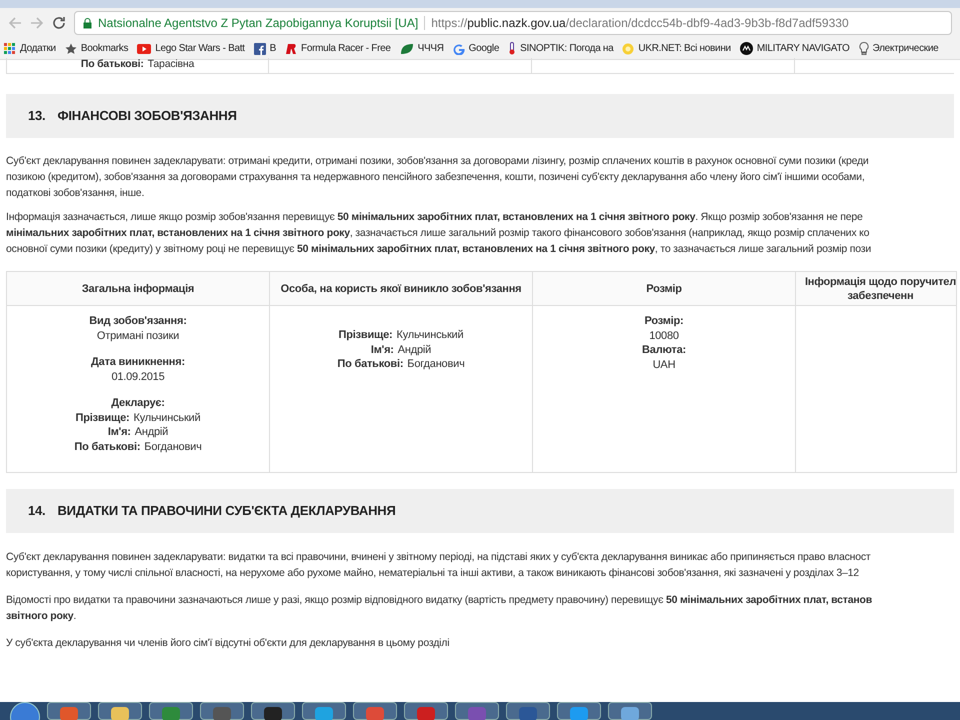 Image resolution: width=960 pixels, height=720 pixels. Describe the element at coordinates (567, 48) in the screenshot. I see `bookmark-link: SINOPTIK: Погода на` at that location.